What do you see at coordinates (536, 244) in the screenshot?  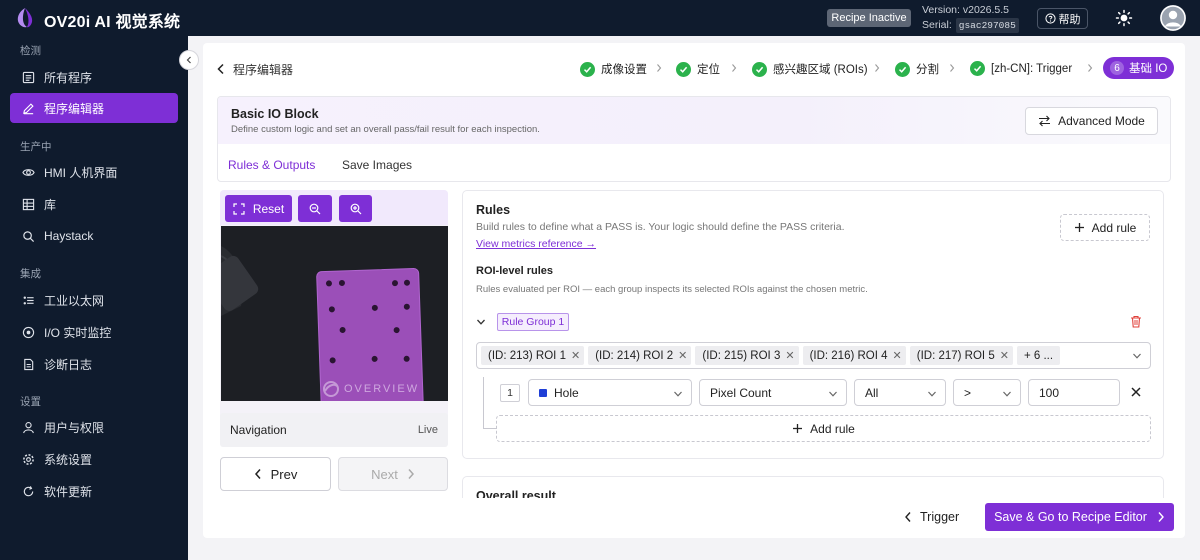 I see `metrics-reference-link: View metrics reference →` at bounding box center [536, 244].